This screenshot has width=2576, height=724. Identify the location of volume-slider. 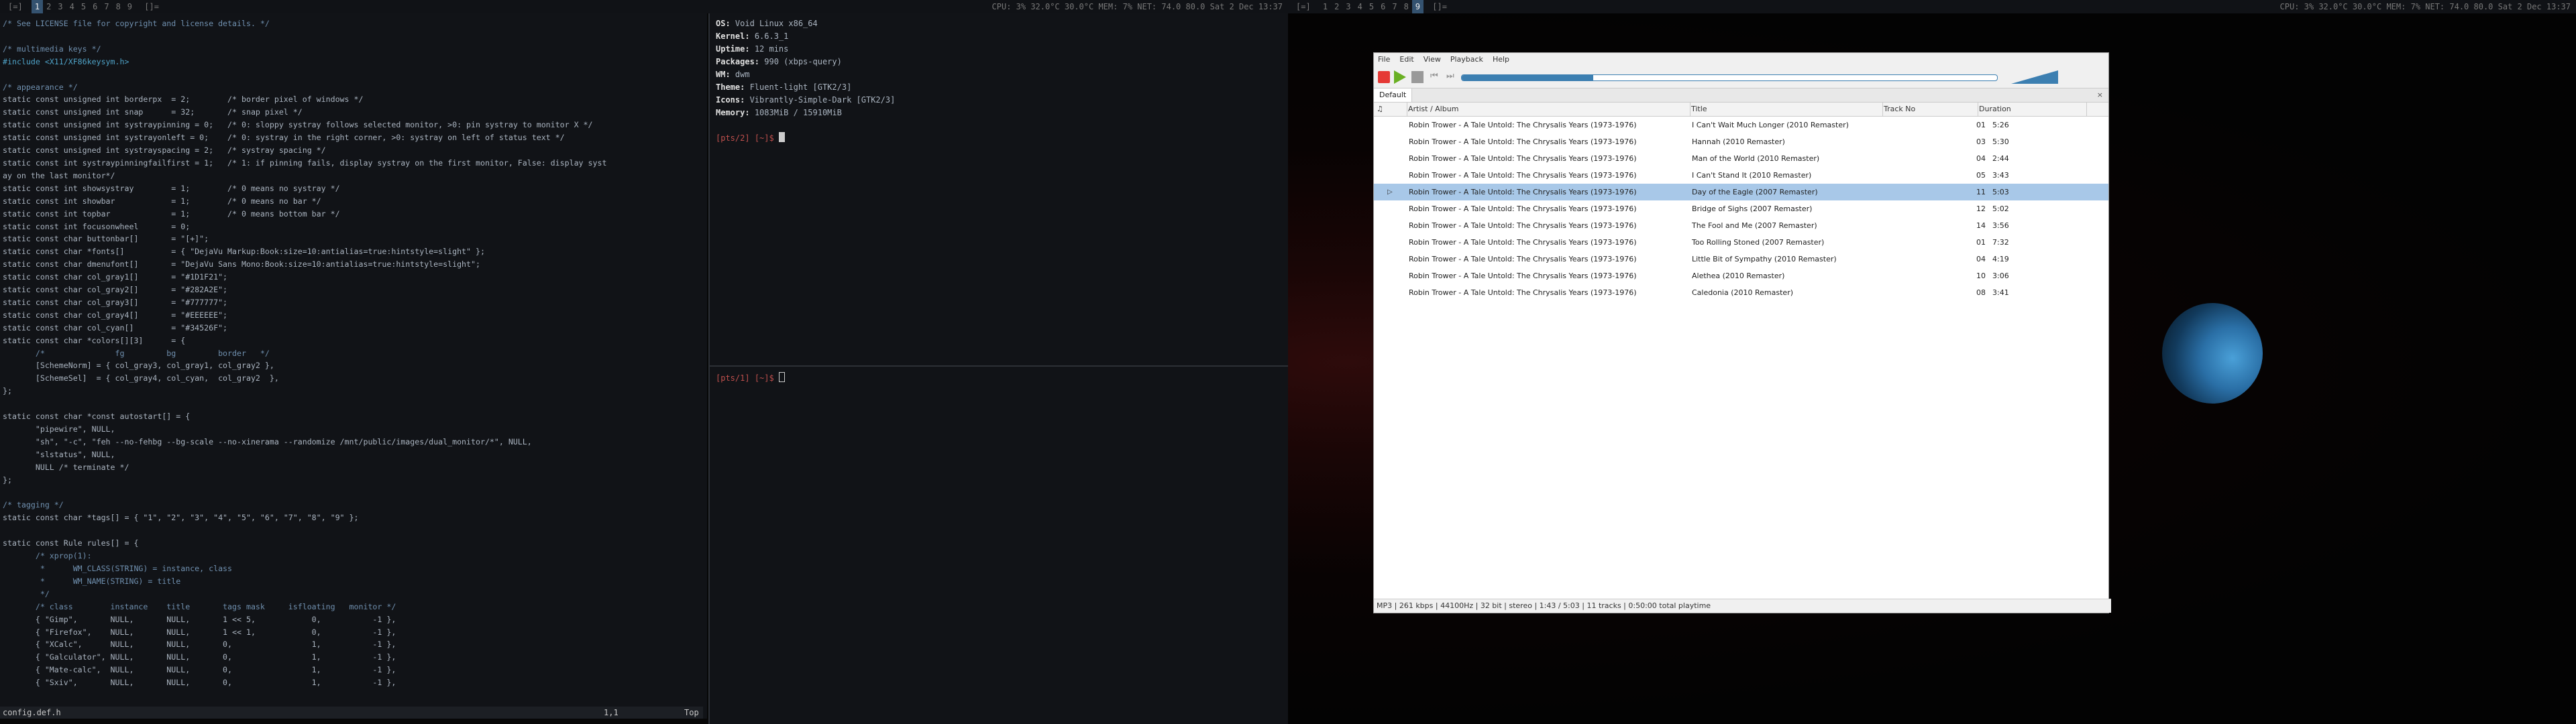
(2034, 77).